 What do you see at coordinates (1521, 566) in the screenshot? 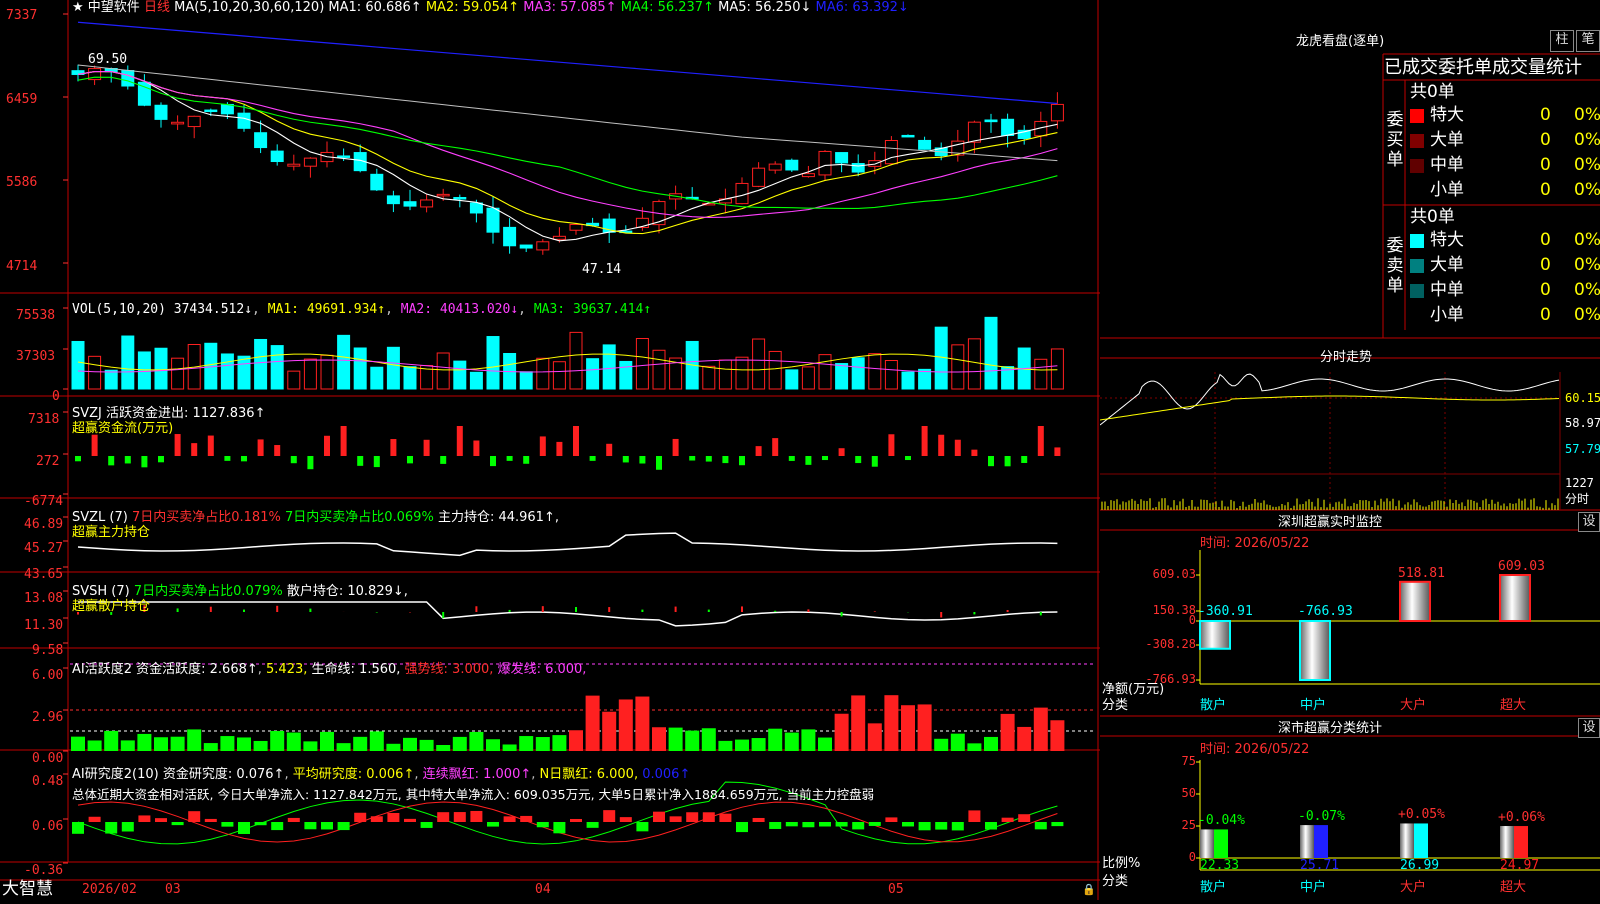
I see `monitor-value-label: 609.03` at bounding box center [1521, 566].